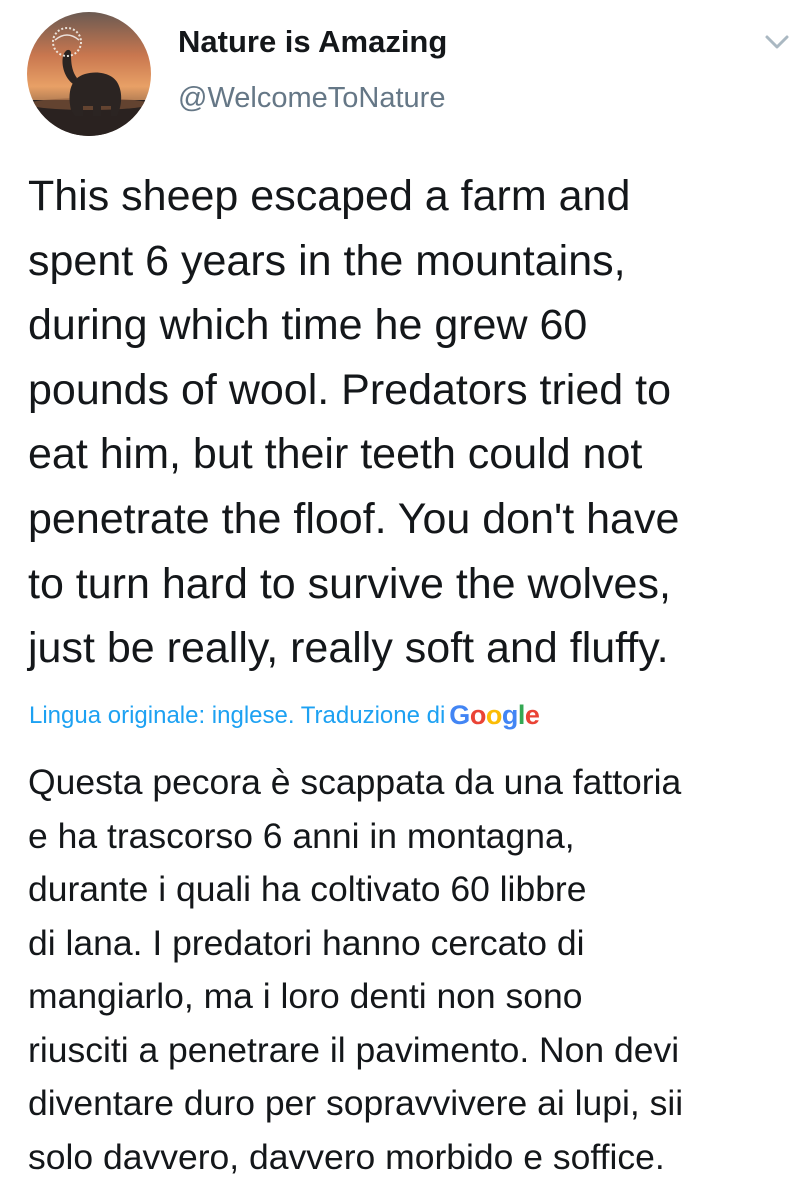  I want to click on translated-line: di lana. I predatori hanno cercato di, so click(306, 942).